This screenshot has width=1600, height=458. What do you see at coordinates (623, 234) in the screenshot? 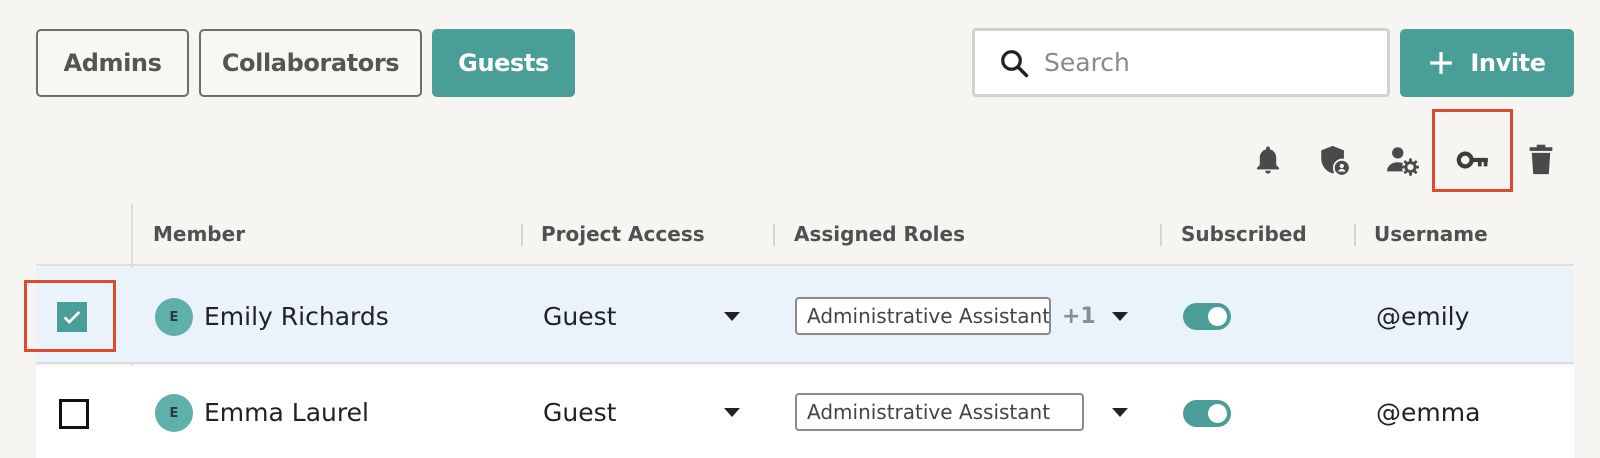
I see `column-header-project-access: Project Access` at bounding box center [623, 234].